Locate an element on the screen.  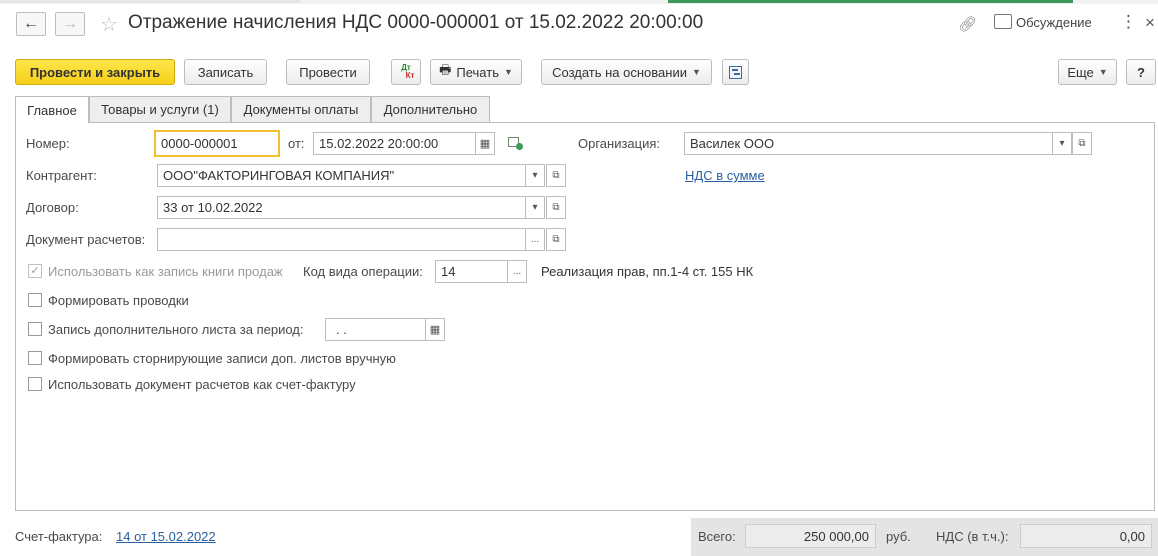
discussion-icon is located at coordinates (1003, 21).